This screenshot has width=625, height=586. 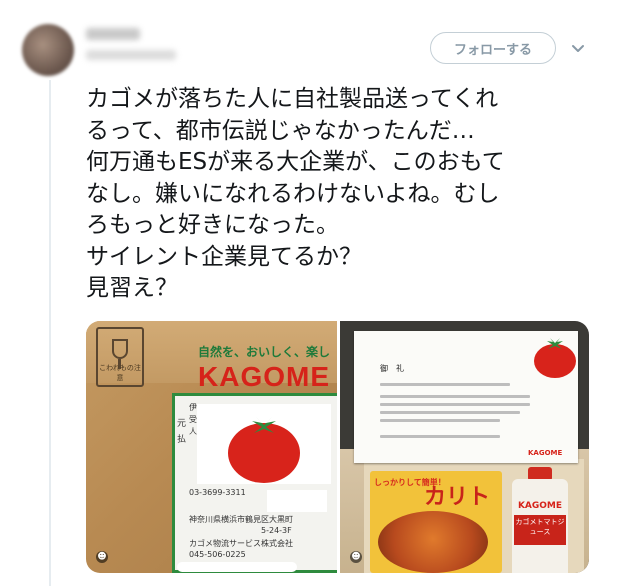 What do you see at coordinates (193, 419) in the screenshot?
I see `label-text: 受` at bounding box center [193, 419].